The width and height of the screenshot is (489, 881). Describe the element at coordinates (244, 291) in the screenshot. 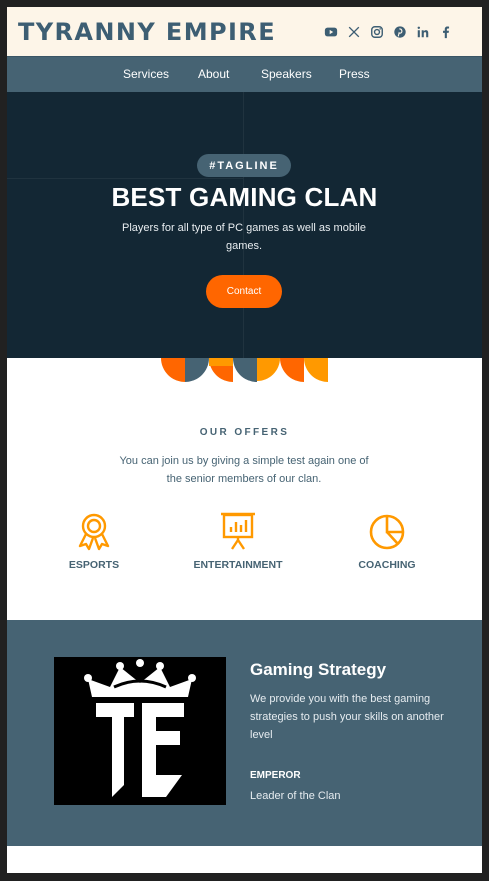

I see `contact-button: Contact` at that location.